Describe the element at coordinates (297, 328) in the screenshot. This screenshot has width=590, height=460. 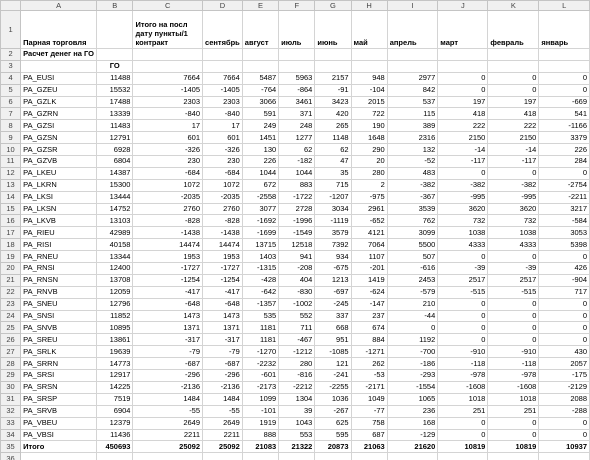
I see `cell-month-value: 711` at that location.